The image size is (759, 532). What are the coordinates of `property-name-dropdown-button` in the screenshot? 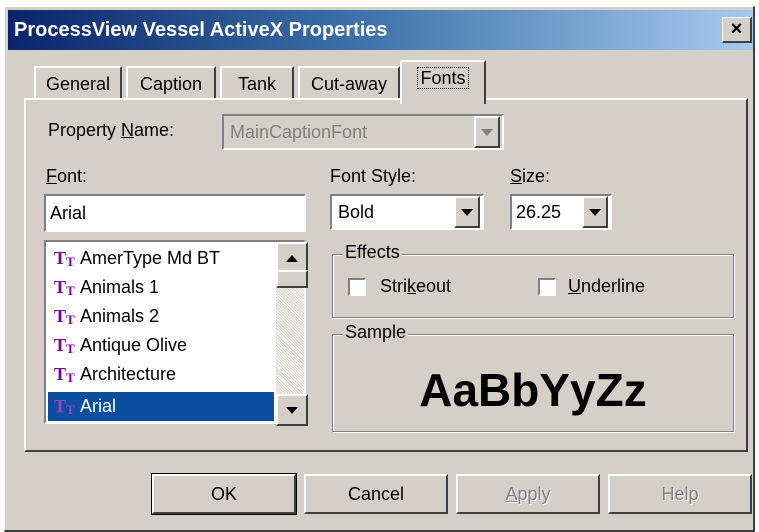 It's located at (487, 132).